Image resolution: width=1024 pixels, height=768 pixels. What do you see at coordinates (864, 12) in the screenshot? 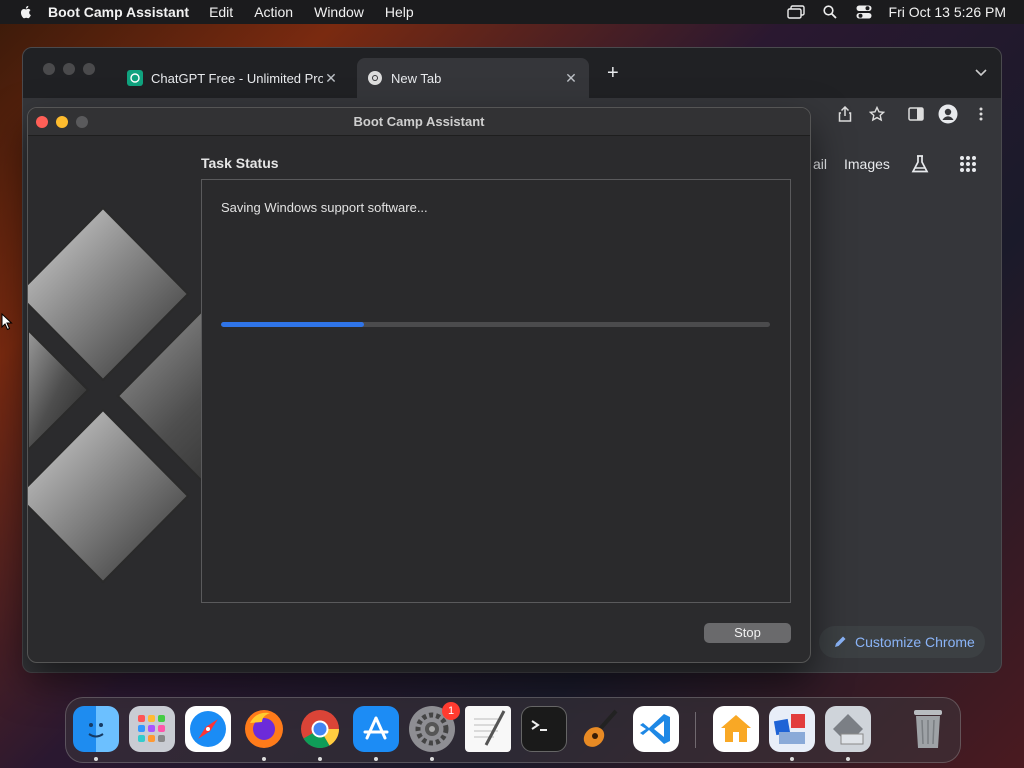
I see `control-center-icon` at bounding box center [864, 12].